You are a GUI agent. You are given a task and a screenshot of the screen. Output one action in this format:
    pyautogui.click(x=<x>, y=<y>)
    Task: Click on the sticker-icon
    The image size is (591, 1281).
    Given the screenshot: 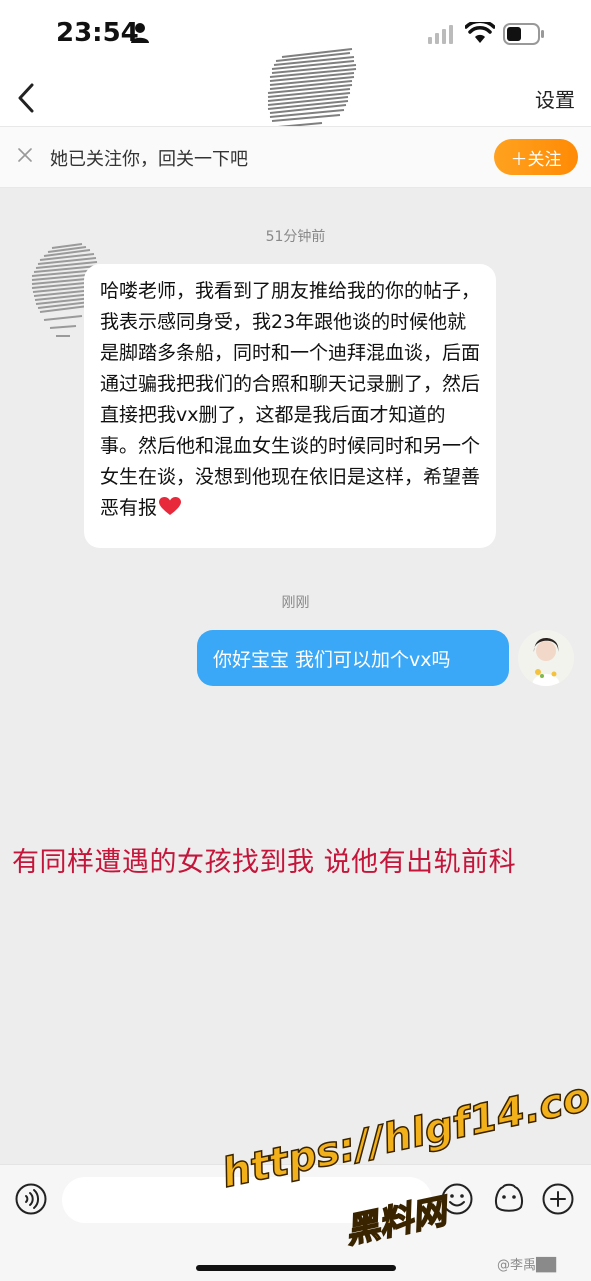 What is the action you would take?
    pyautogui.click(x=509, y=1198)
    